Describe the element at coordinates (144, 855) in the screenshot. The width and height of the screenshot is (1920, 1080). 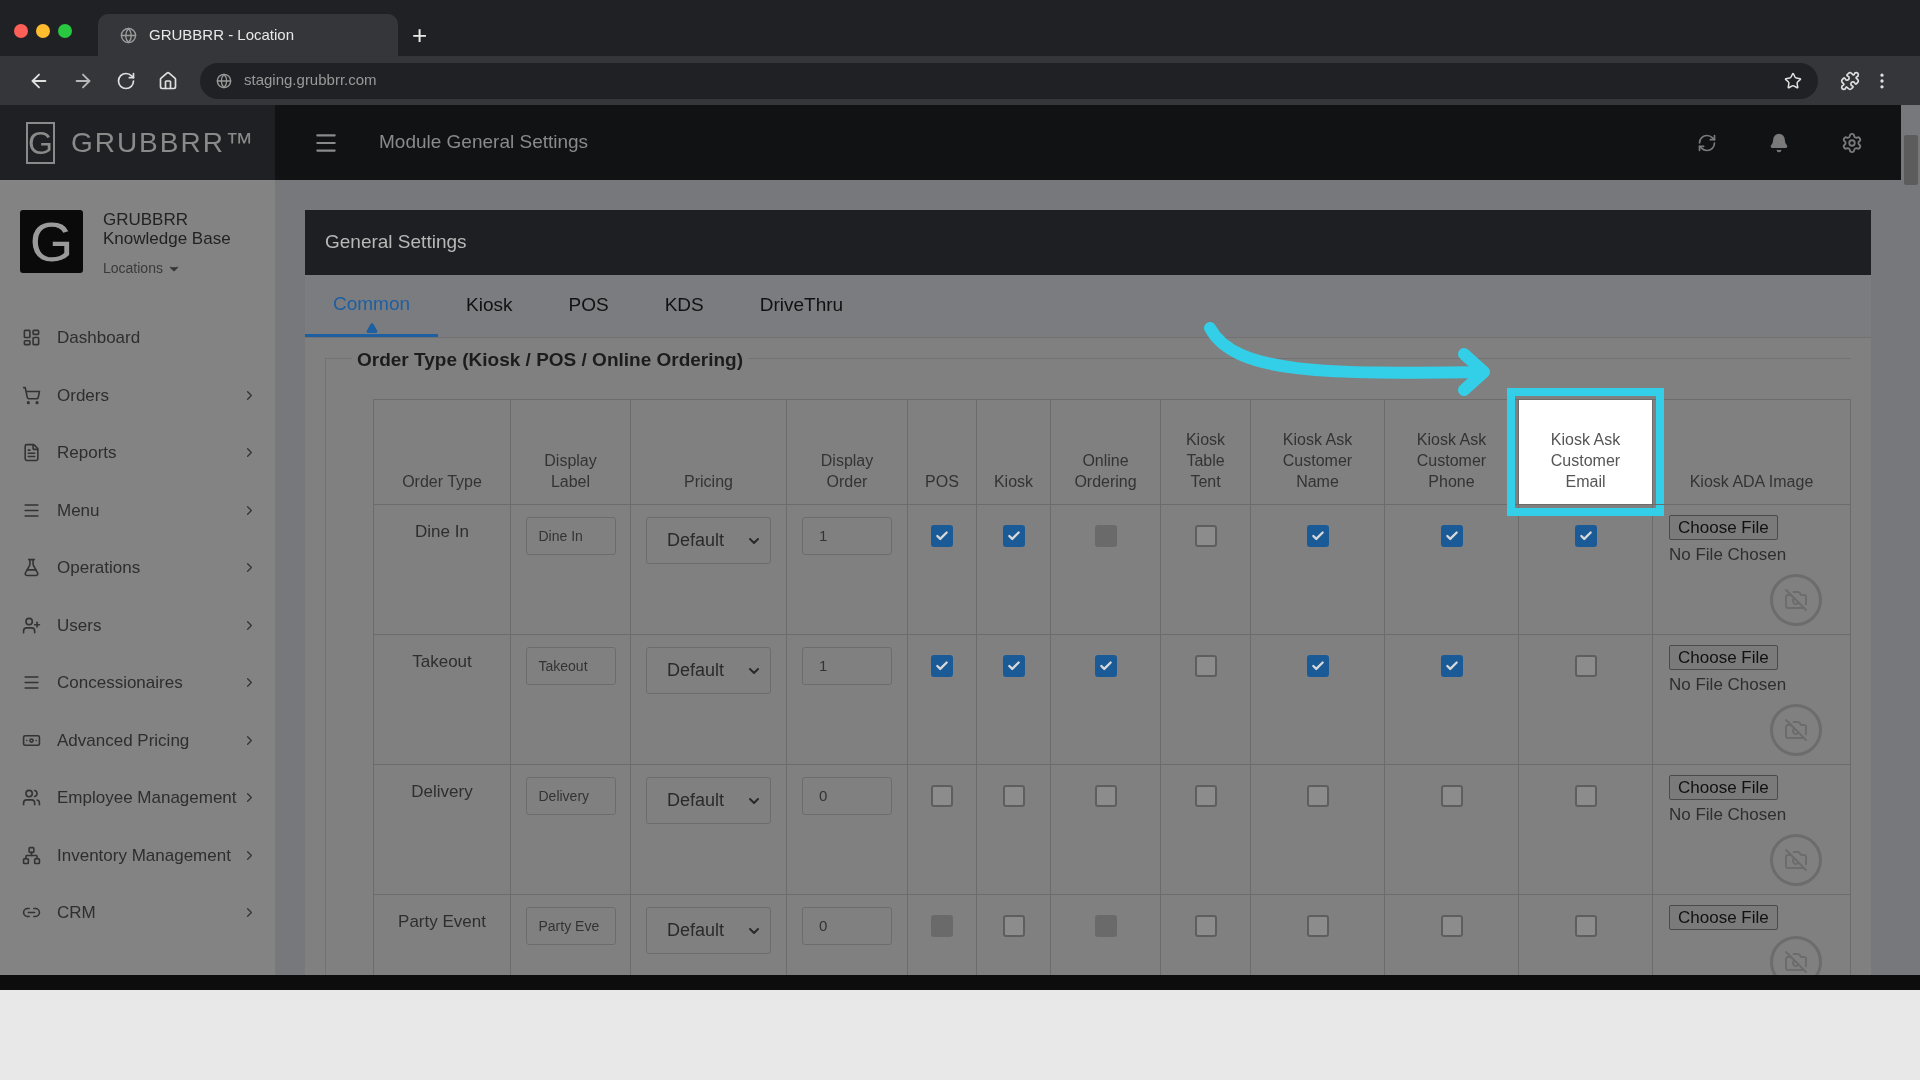
I see `sidebar-label: Inventory Management` at that location.